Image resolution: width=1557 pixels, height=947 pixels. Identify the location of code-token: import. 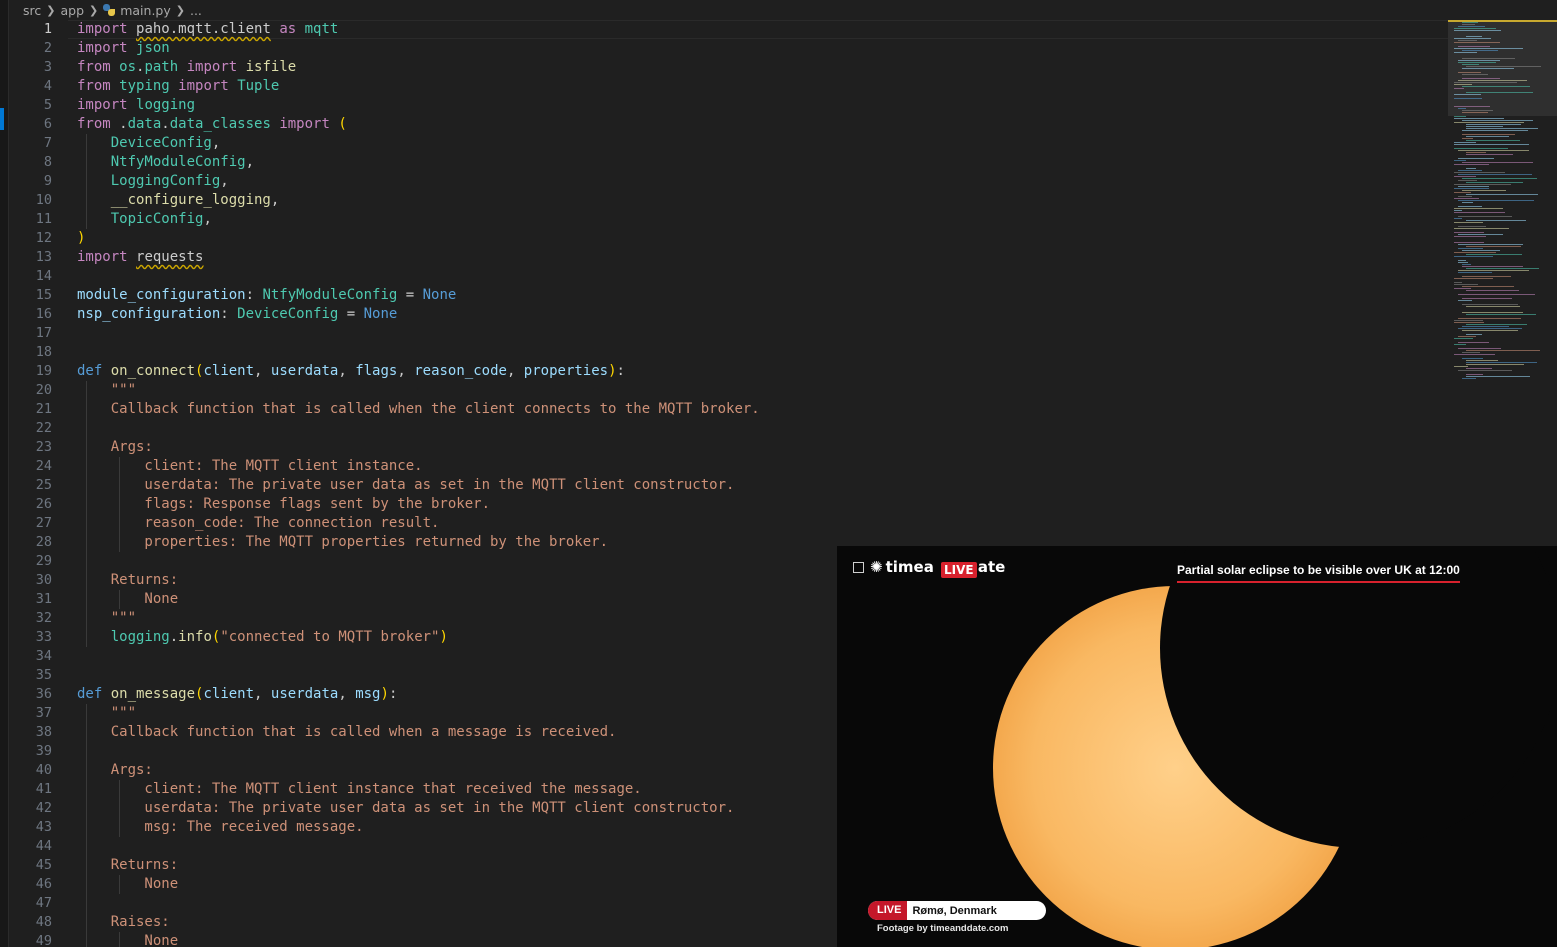
(212, 67).